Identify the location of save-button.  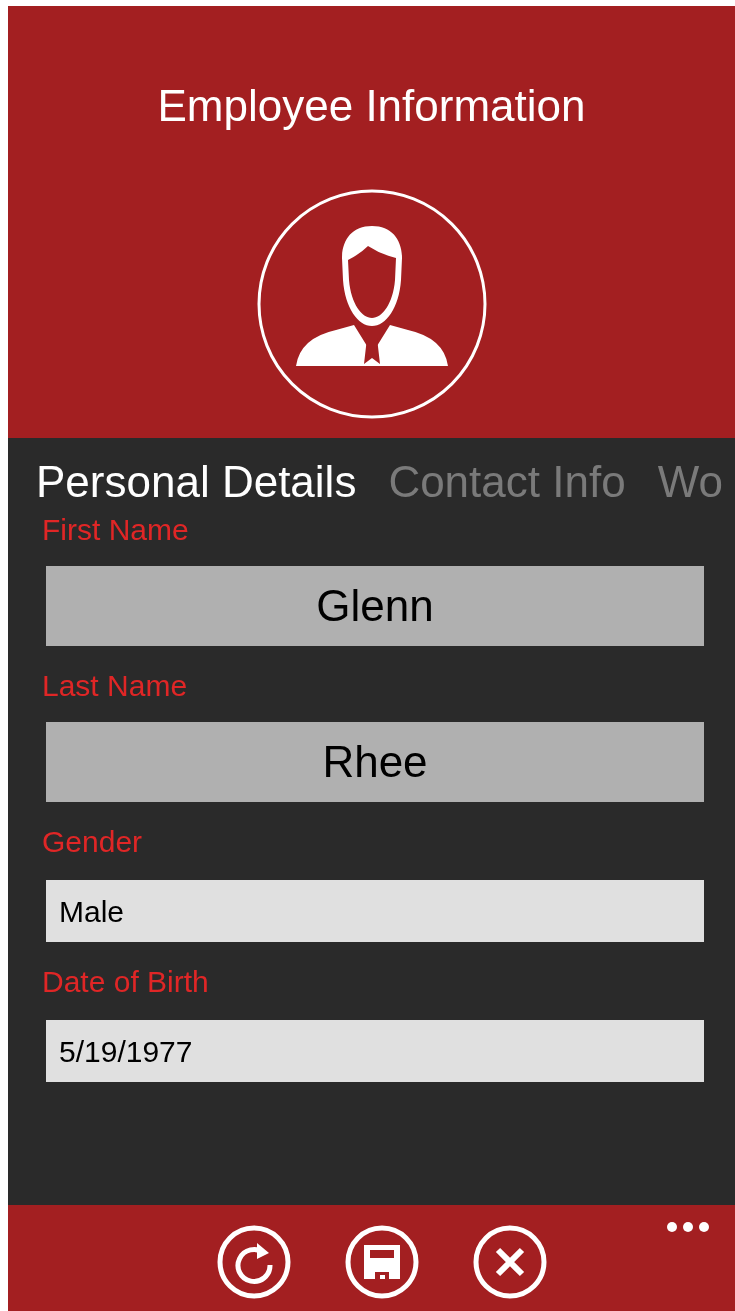
(381, 1262).